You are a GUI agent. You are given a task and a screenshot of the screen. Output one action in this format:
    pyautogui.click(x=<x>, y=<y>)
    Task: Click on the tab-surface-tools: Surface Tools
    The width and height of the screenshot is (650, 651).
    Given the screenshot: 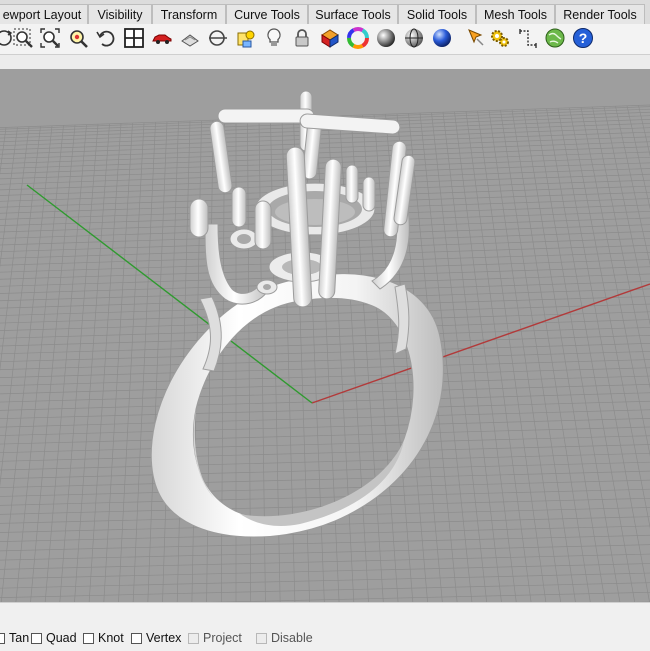 What is the action you would take?
    pyautogui.click(x=353, y=14)
    